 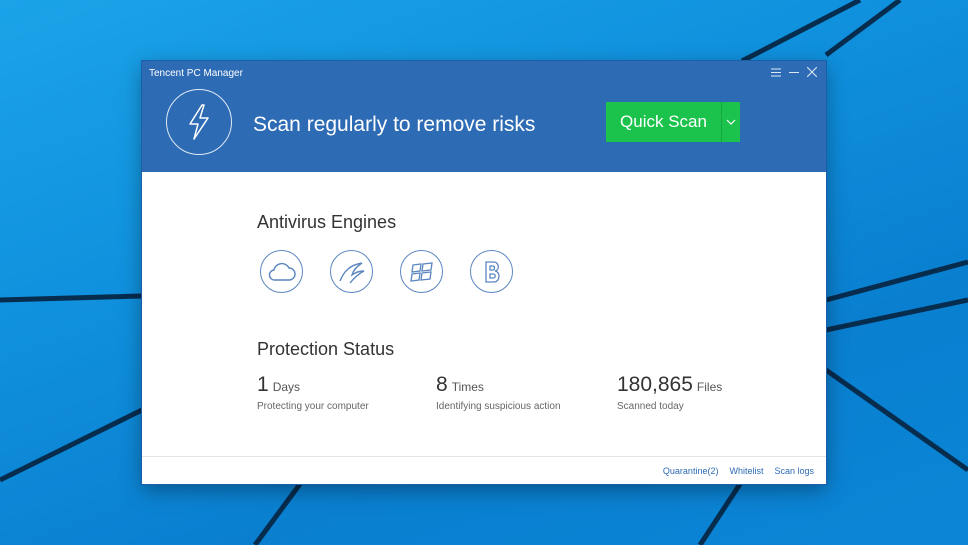 What do you see at coordinates (351, 271) in the screenshot?
I see `bird-engine-icon` at bounding box center [351, 271].